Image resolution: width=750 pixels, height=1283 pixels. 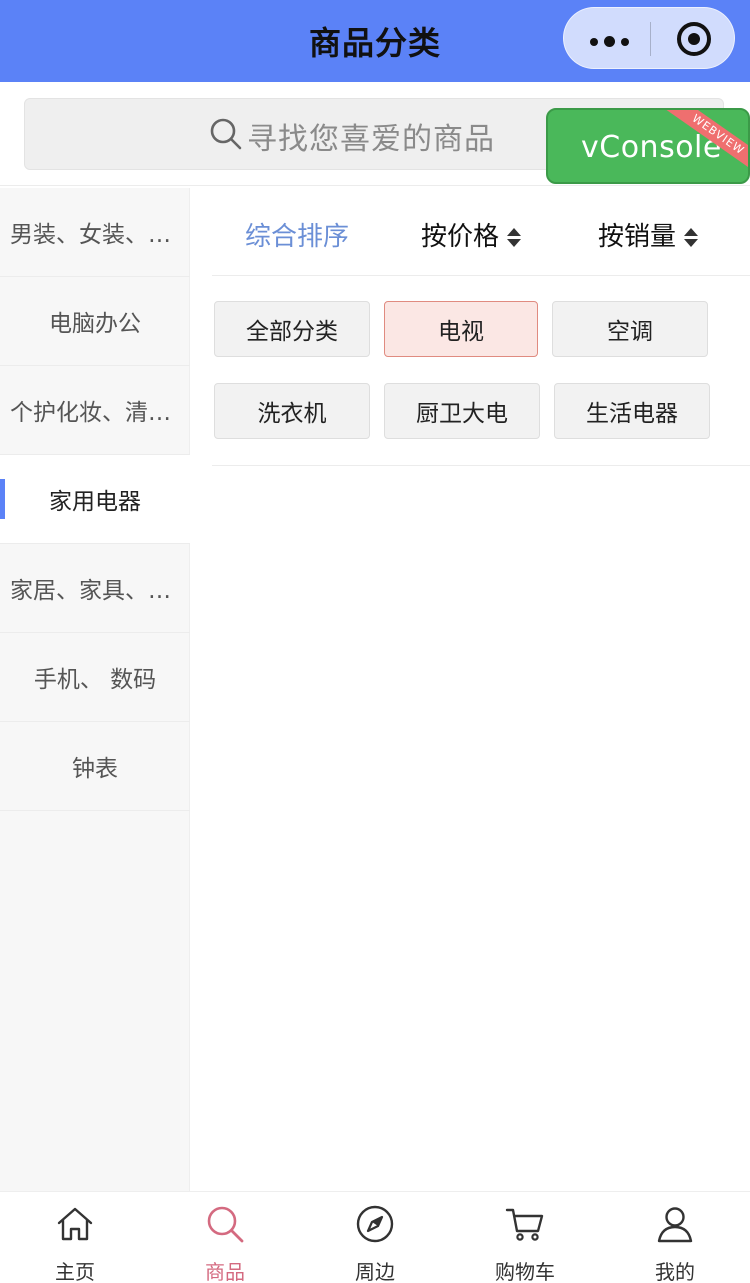 I want to click on user-icon, so click(x=675, y=1225).